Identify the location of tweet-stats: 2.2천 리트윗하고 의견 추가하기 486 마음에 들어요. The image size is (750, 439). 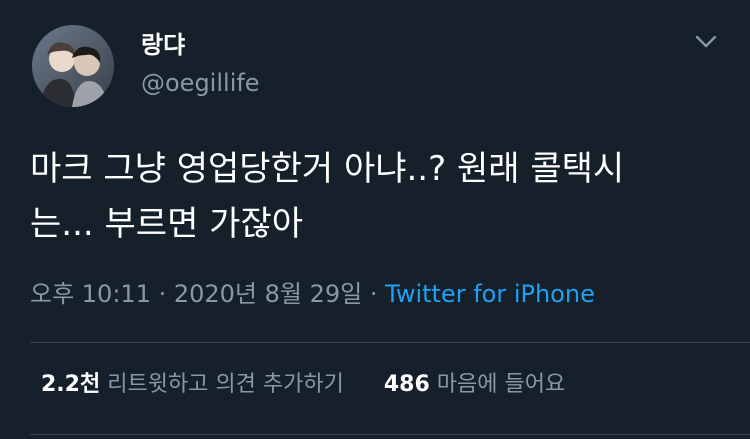
(303, 385).